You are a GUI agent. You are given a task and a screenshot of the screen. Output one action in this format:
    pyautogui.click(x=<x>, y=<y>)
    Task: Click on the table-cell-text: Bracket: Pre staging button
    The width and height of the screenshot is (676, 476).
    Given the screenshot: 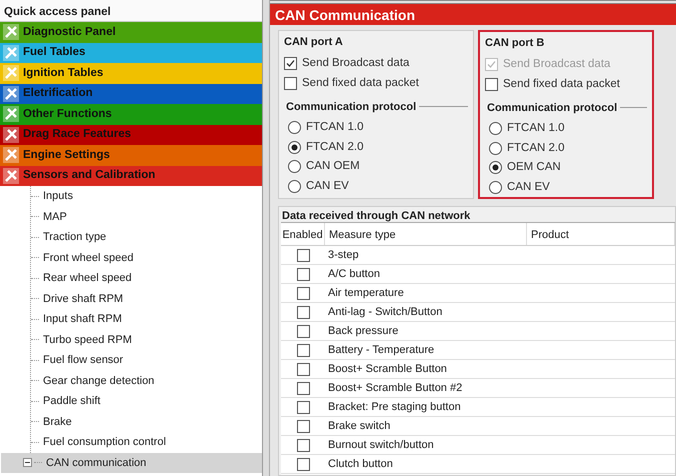 What is the action you would take?
    pyautogui.click(x=394, y=407)
    